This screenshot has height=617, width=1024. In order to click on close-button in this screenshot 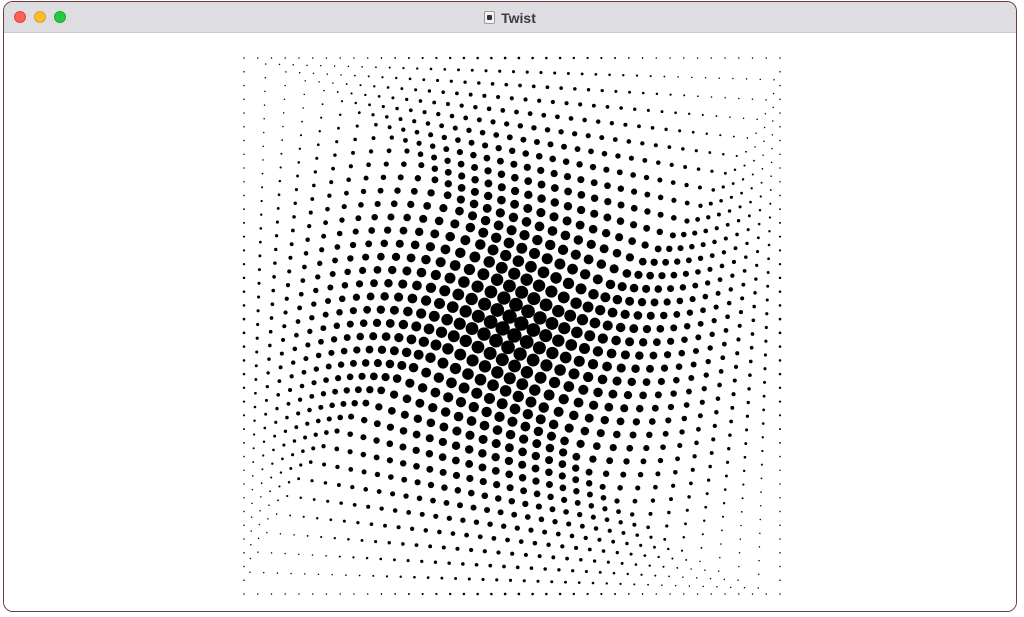, I will do `click(20, 17)`.